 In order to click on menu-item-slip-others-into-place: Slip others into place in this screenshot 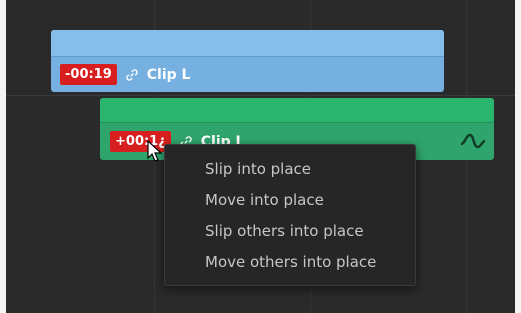, I will do `click(284, 231)`.